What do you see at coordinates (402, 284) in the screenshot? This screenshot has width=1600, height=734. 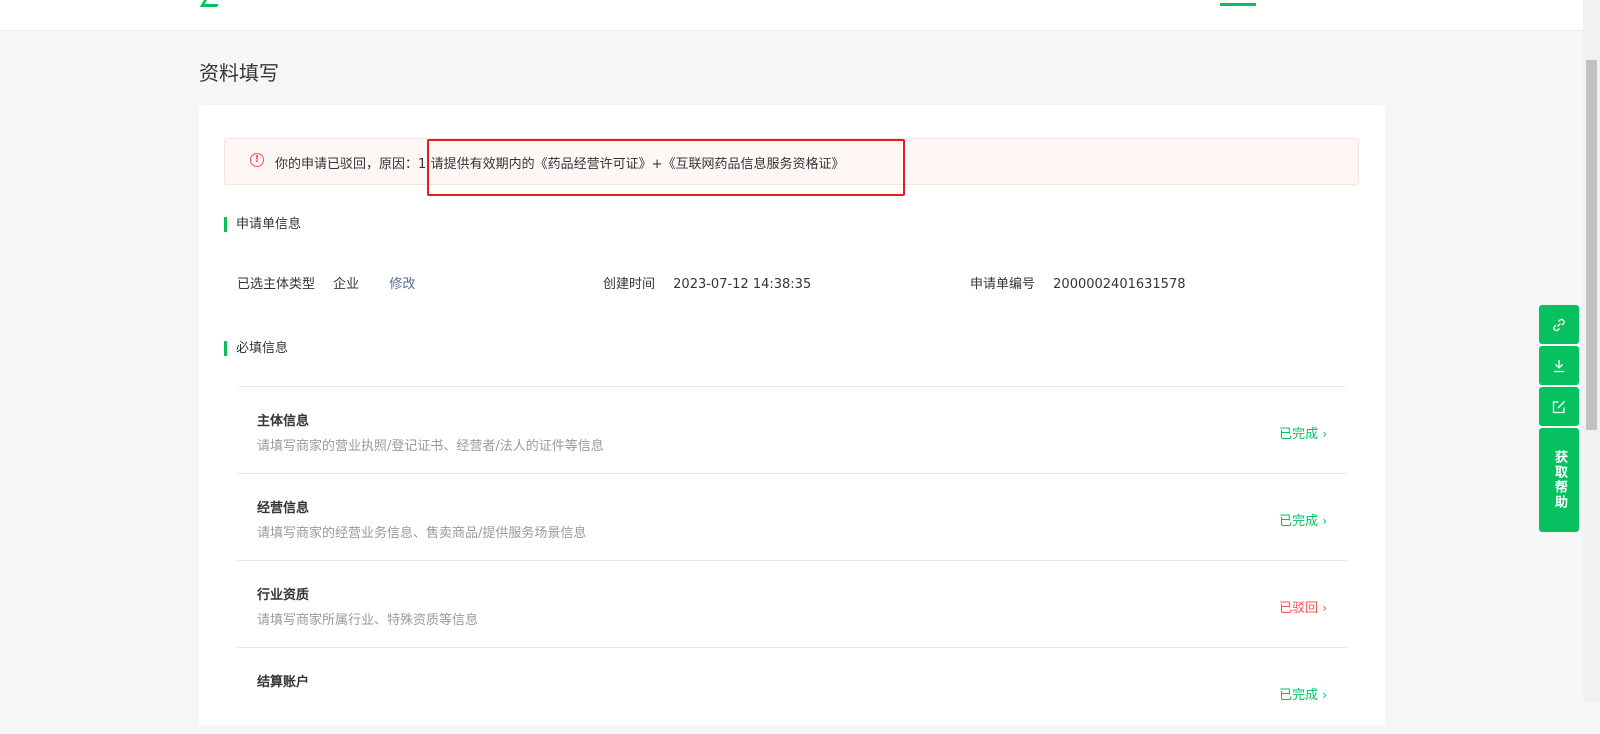 I see `modify-link: 修改` at bounding box center [402, 284].